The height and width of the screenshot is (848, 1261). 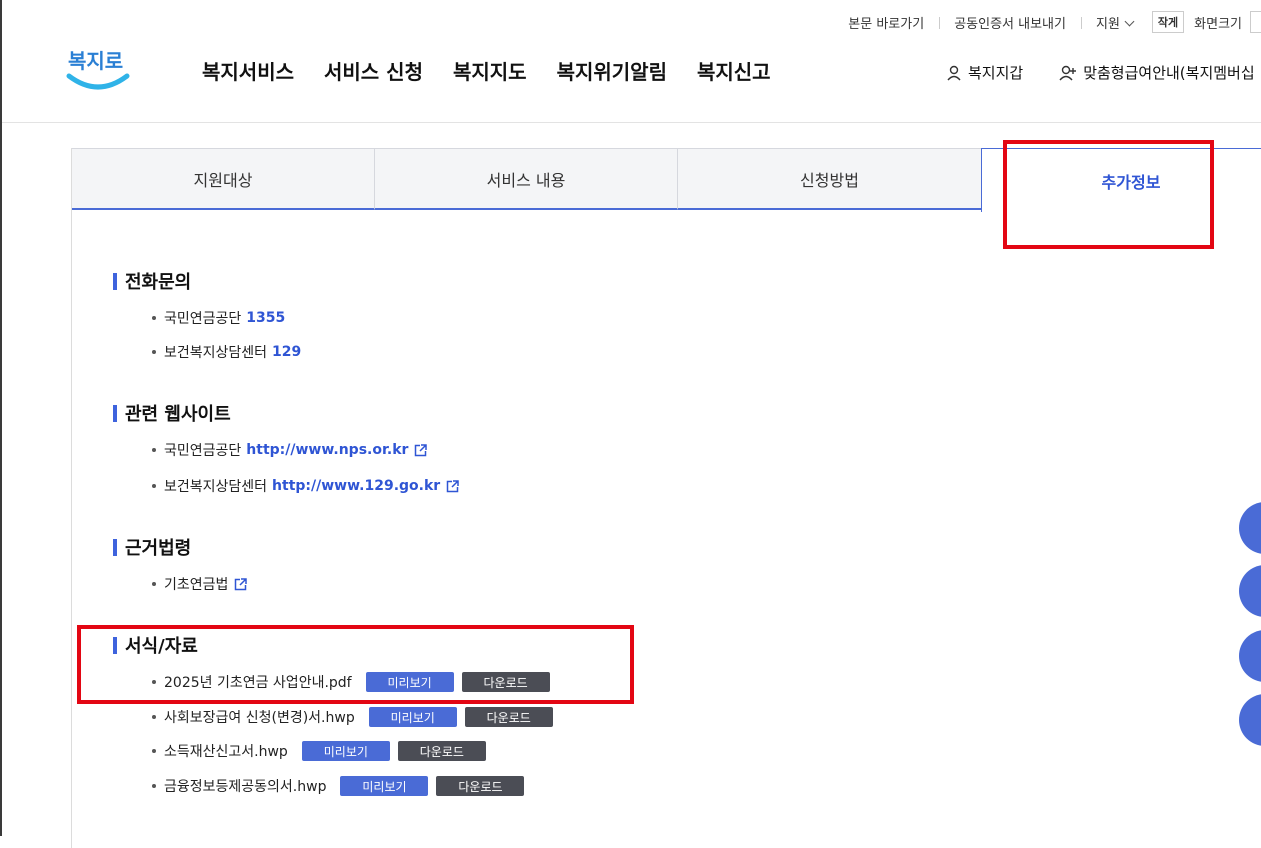 I want to click on export-certificate-link: 공동인증서 내보내기, so click(x=1010, y=22).